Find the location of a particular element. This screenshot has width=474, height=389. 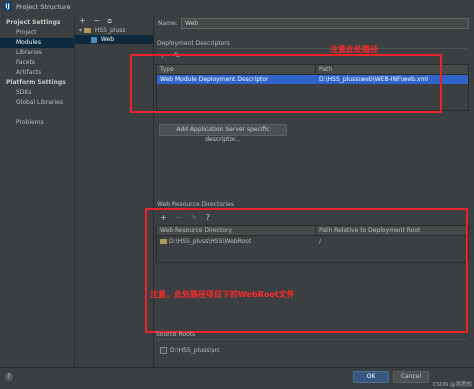

deployment-descriptors-title: Deployment Descriptors is located at coordinates (193, 43).